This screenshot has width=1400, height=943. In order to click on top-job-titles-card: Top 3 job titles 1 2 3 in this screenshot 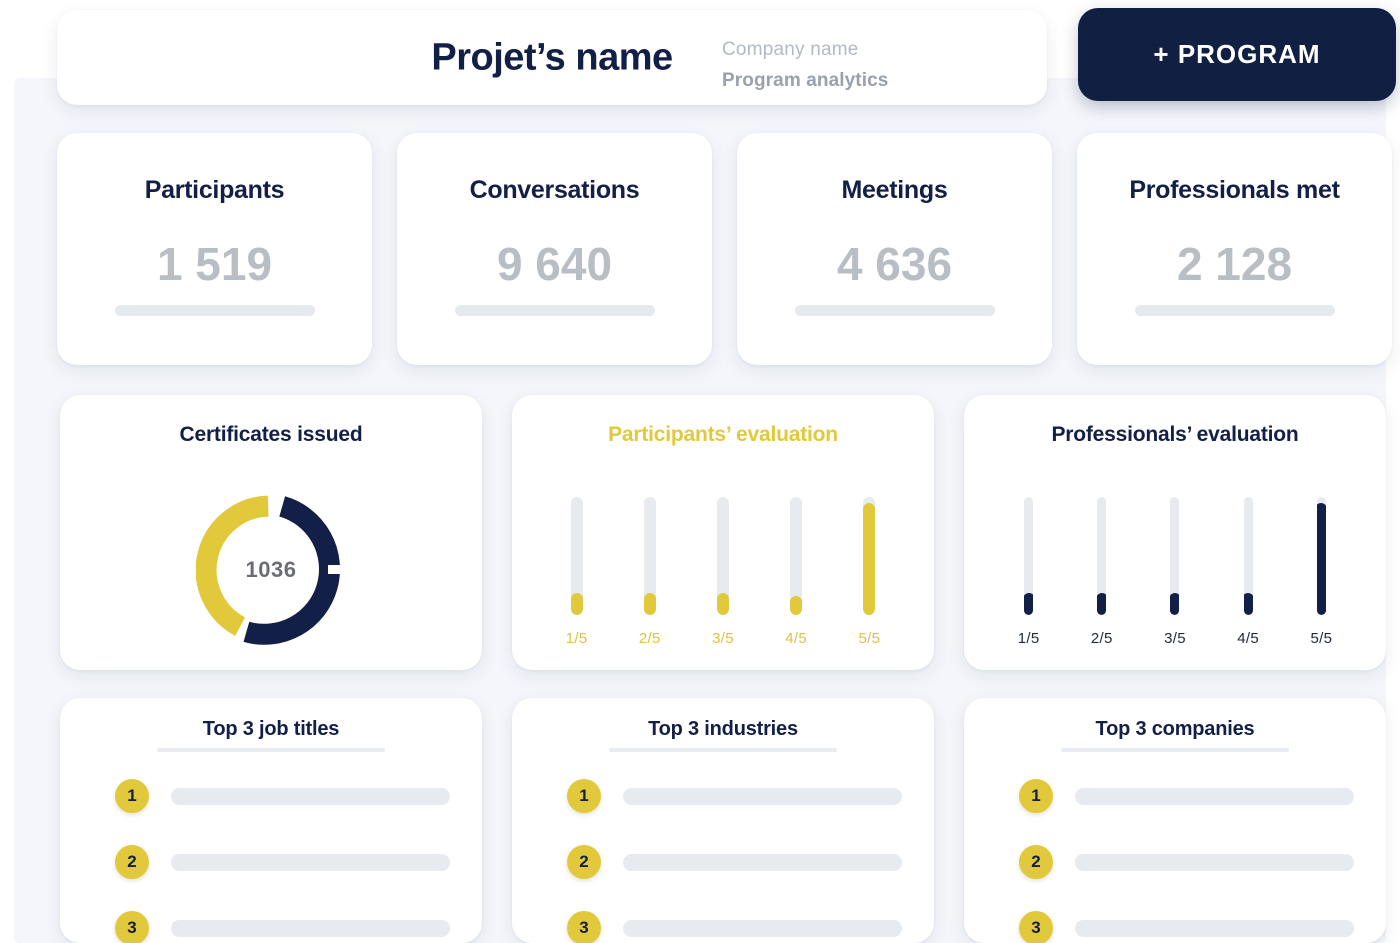, I will do `click(271, 820)`.